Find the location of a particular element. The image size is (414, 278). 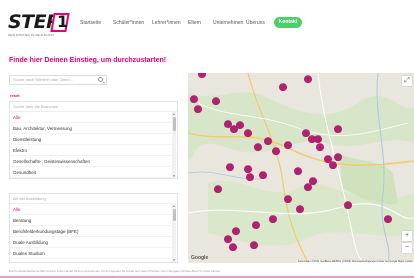

zoom-in-button: + is located at coordinates (407, 236).